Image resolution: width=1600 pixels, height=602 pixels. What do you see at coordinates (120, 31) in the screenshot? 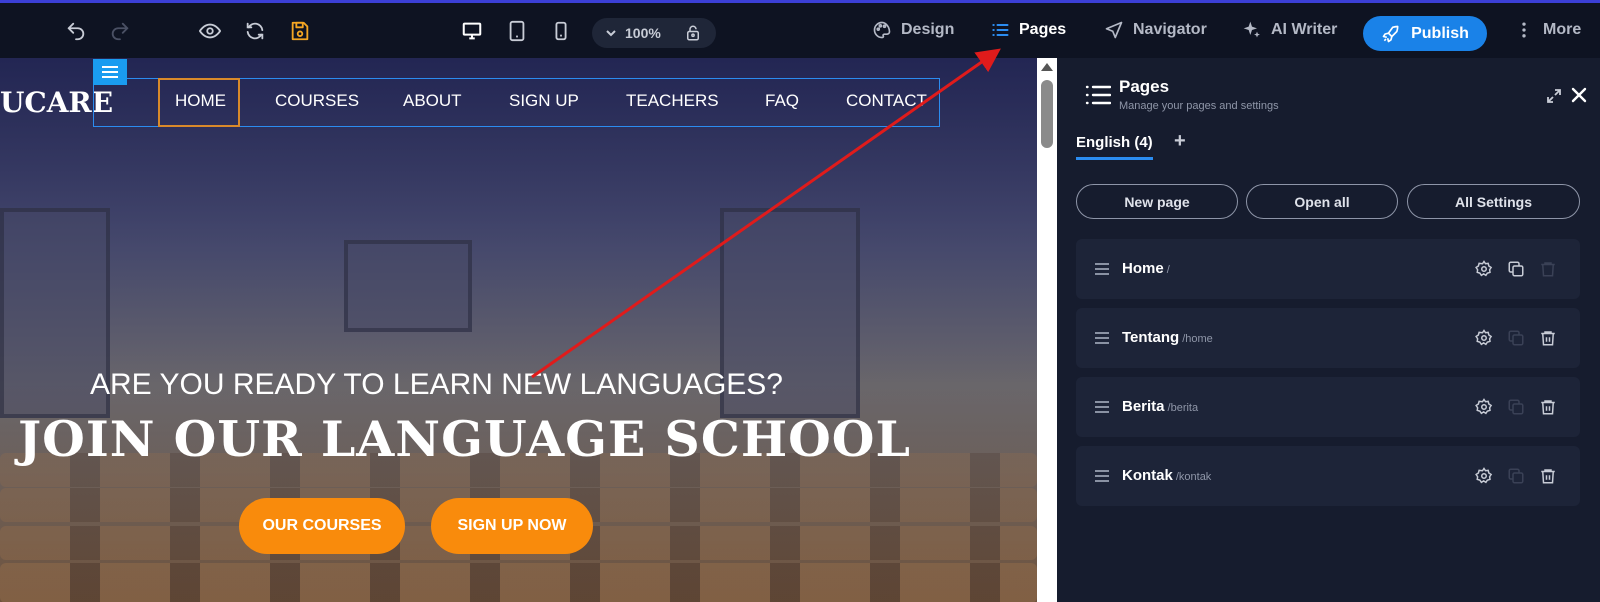
I see `redo-icon` at bounding box center [120, 31].